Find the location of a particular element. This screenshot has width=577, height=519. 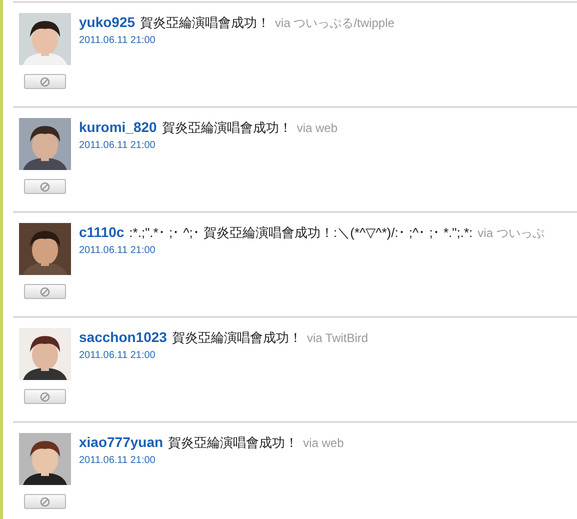

username-link: kuromi_820 is located at coordinates (118, 127).